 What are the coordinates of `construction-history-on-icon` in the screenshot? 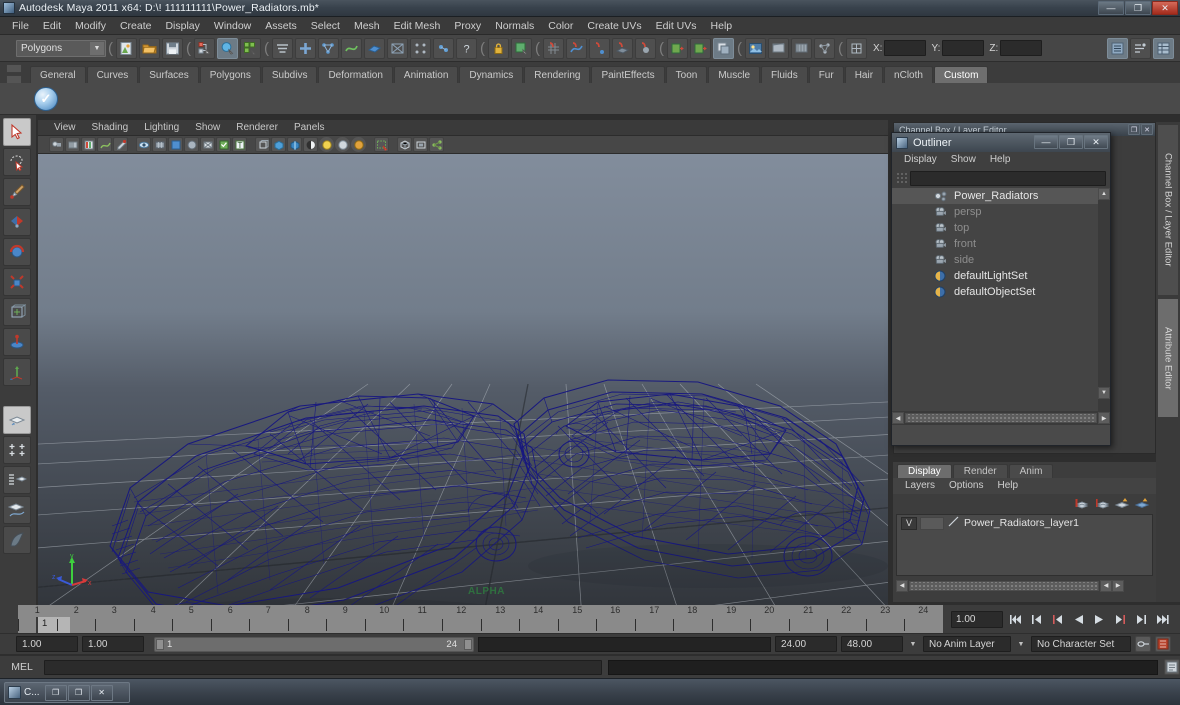 It's located at (677, 48).